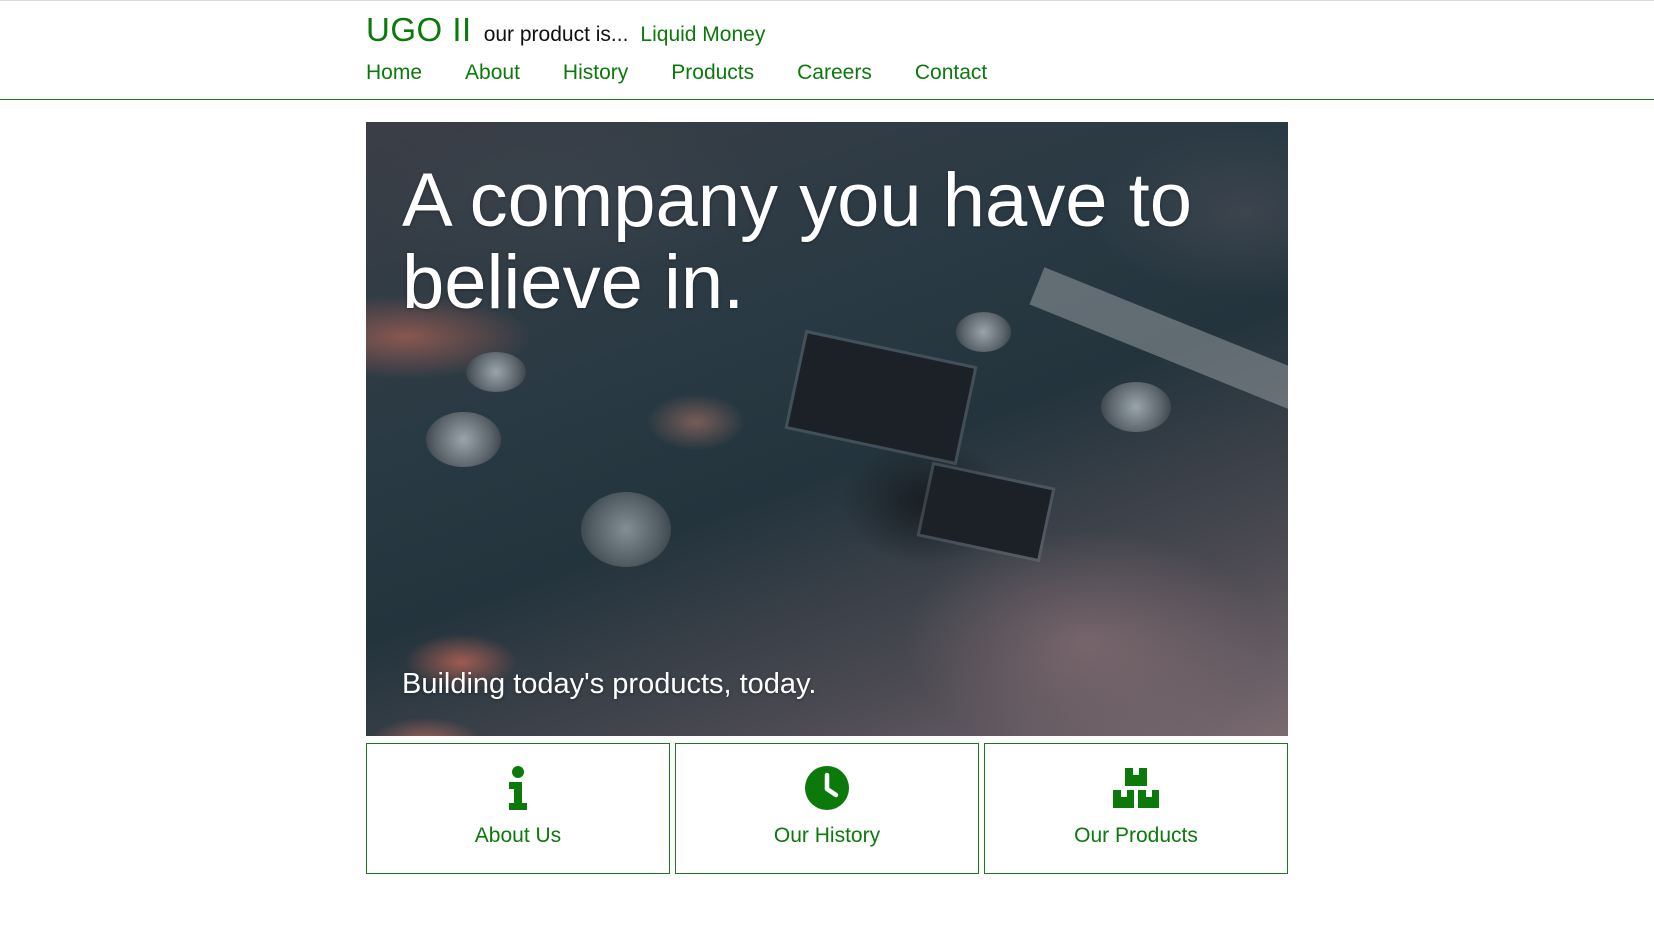 The width and height of the screenshot is (1654, 930). I want to click on brand-row: UGO II our product is... Liquid Money, so click(565, 30).